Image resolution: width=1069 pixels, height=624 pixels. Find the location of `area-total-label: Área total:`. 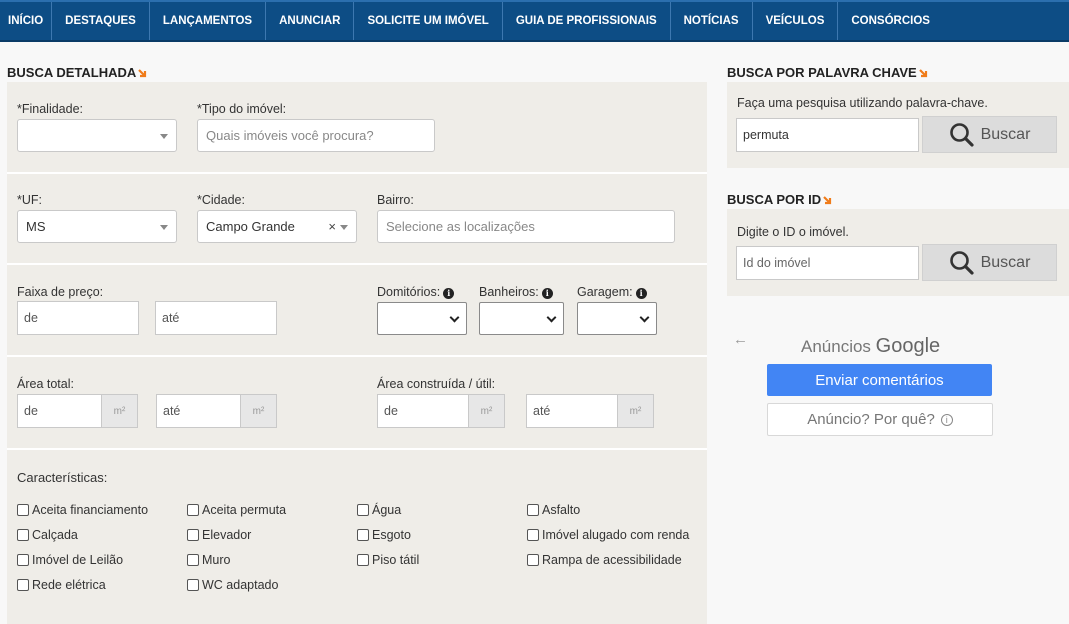

area-total-label: Área total: is located at coordinates (45, 384).